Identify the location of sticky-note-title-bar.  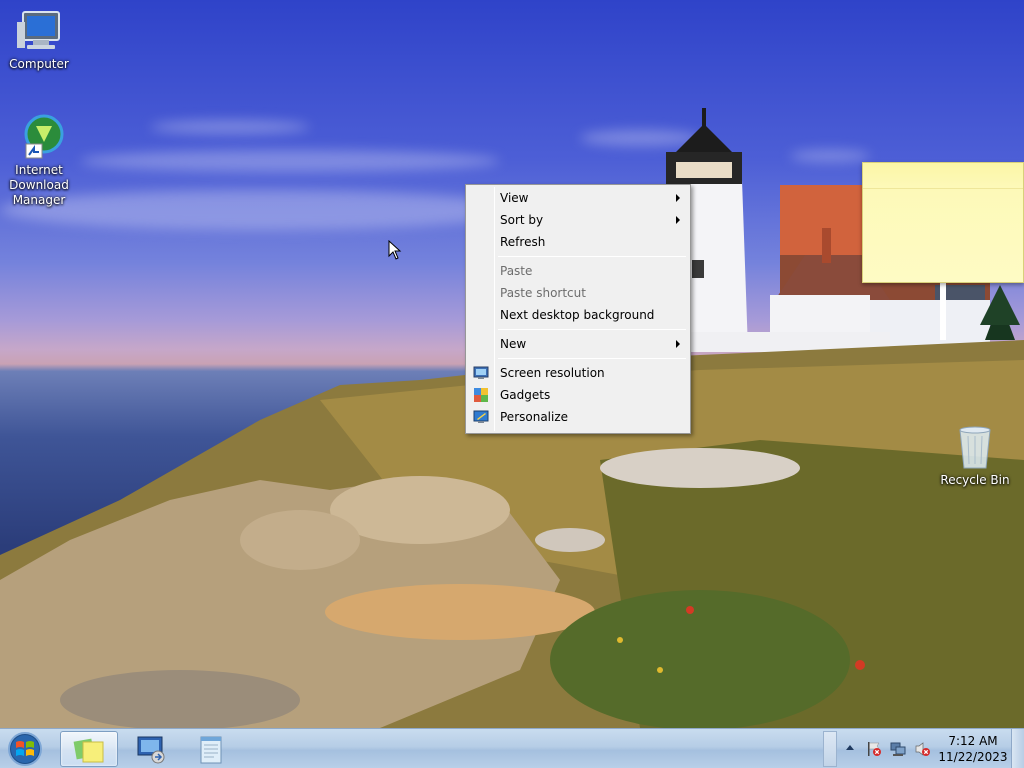
(943, 176).